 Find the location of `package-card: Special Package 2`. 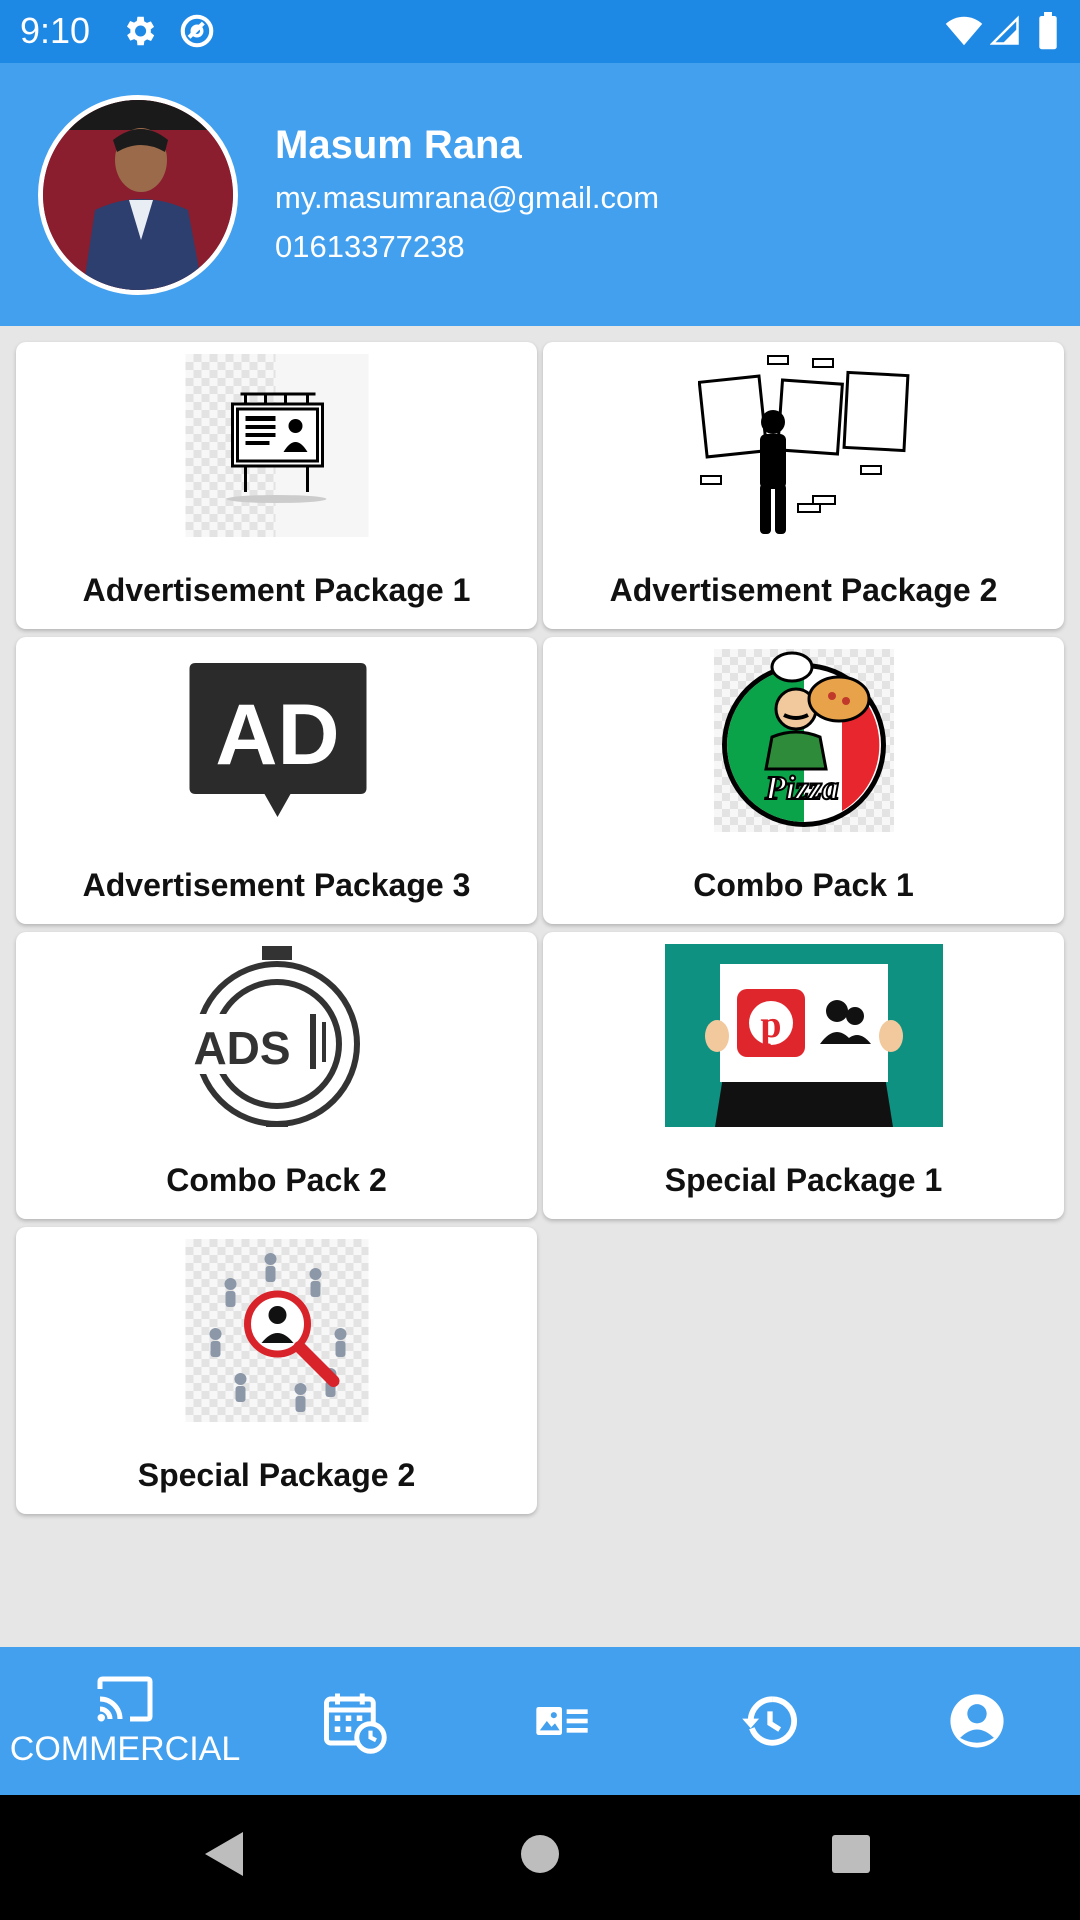

package-card: Special Package 2 is located at coordinates (276, 1370).